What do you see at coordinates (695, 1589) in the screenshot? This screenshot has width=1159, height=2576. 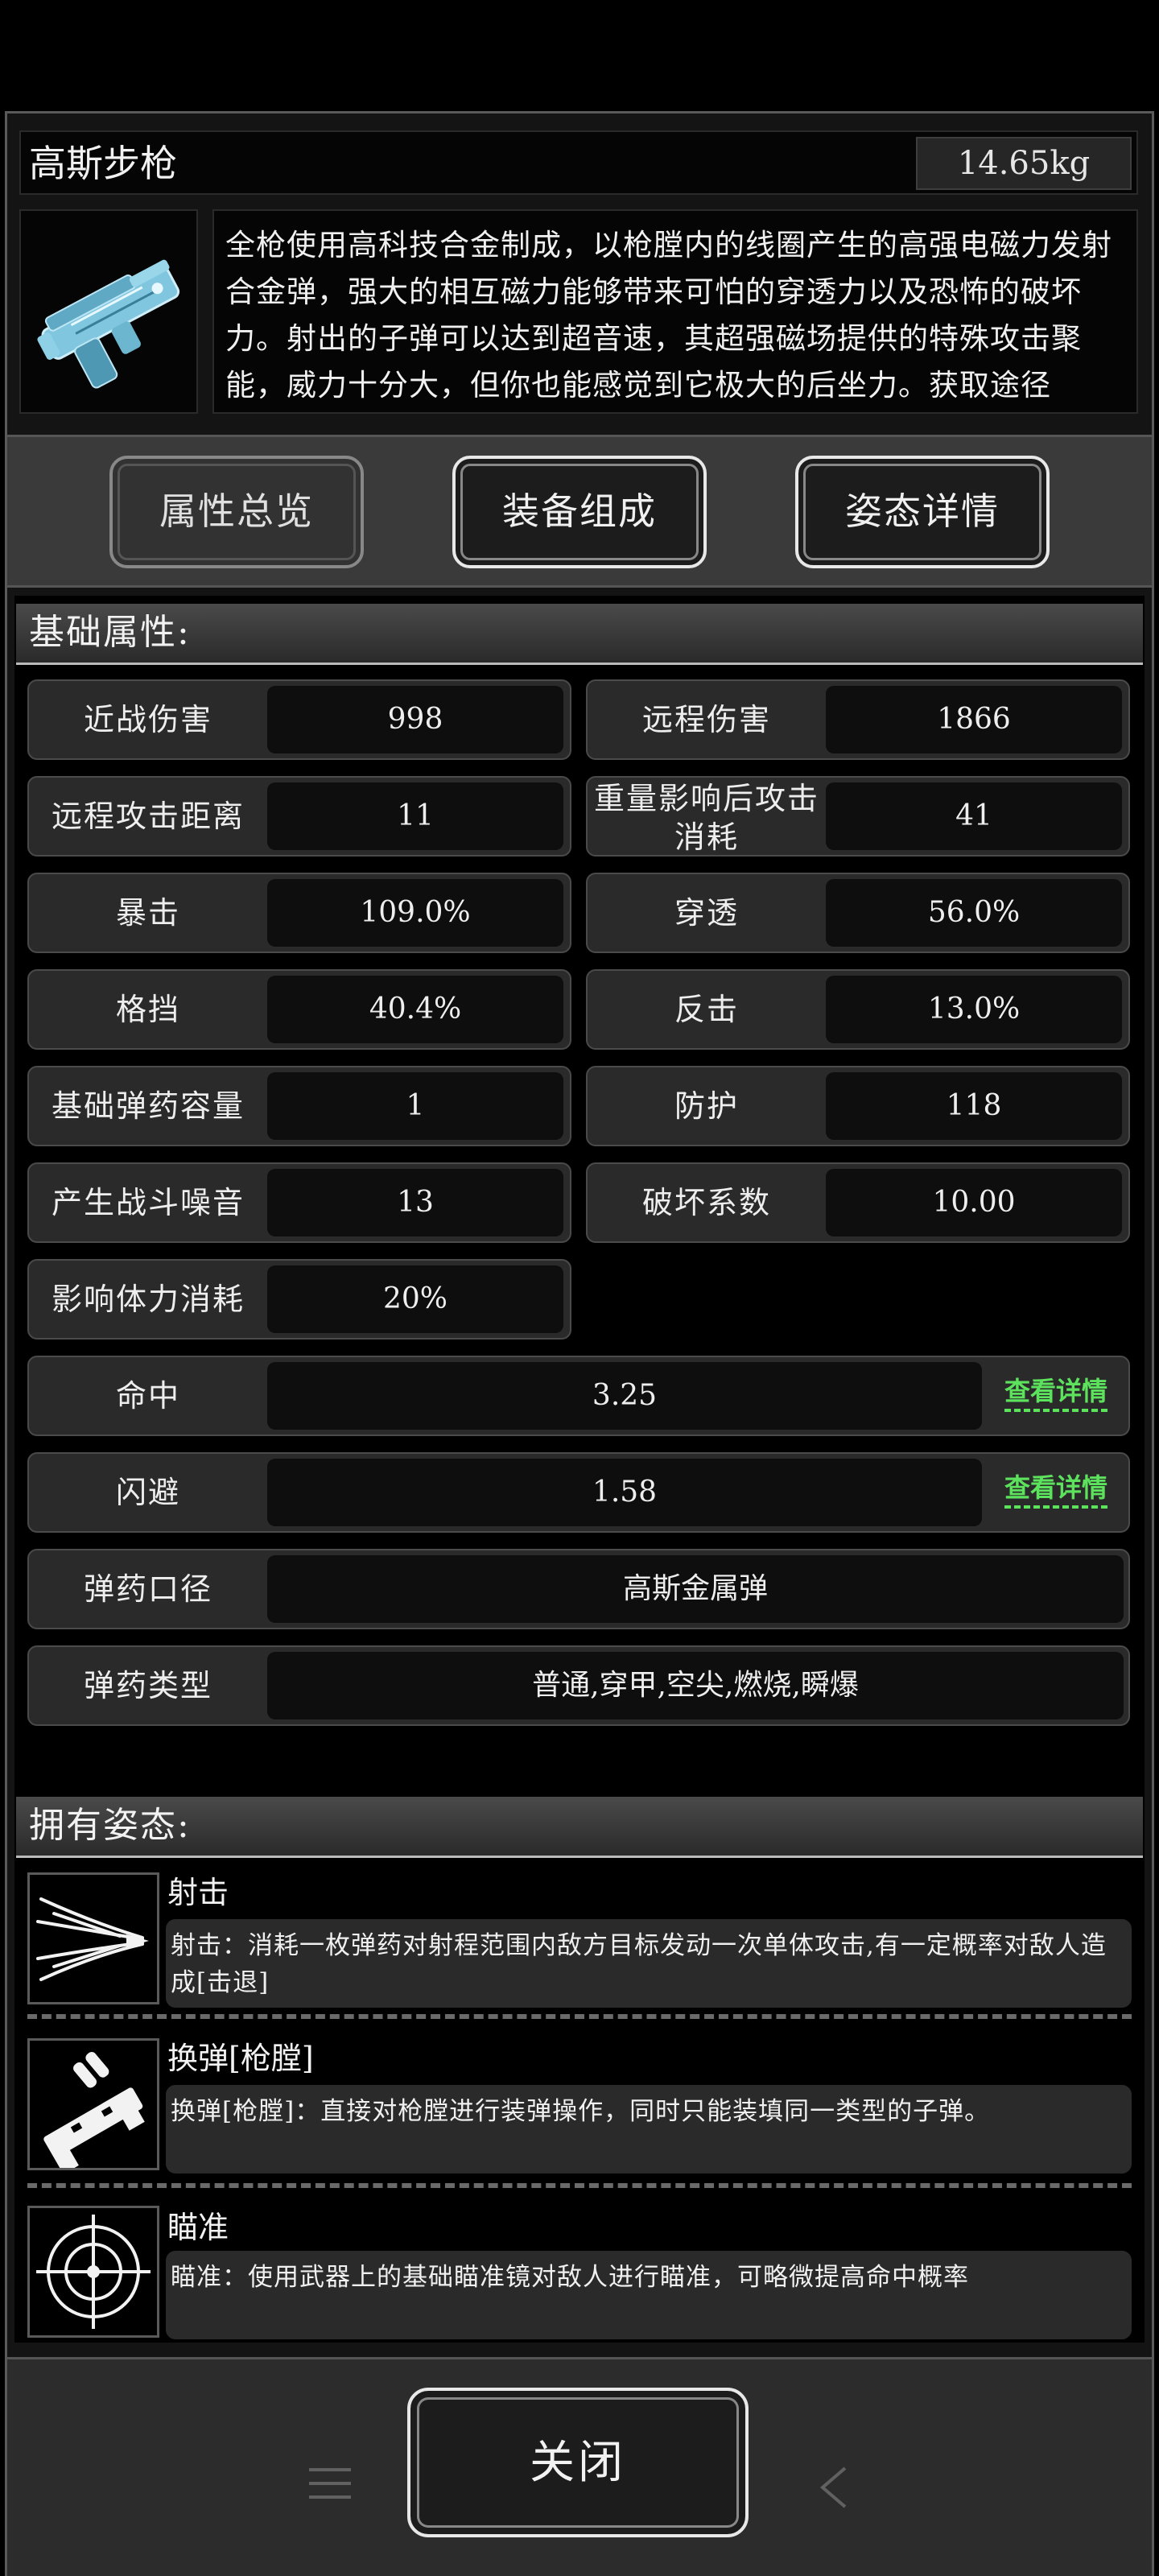 I see `stat-value: 高斯金属弹` at bounding box center [695, 1589].